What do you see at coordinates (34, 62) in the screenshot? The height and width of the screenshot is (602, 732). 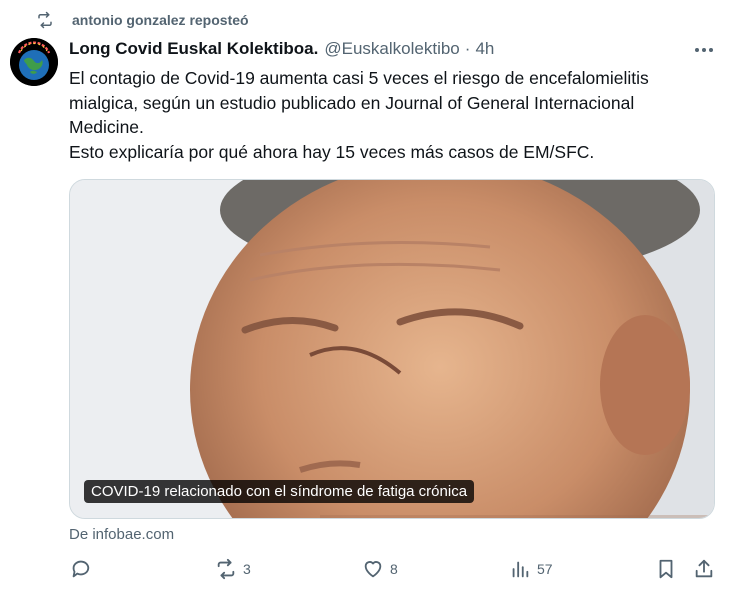 I see `avatar` at bounding box center [34, 62].